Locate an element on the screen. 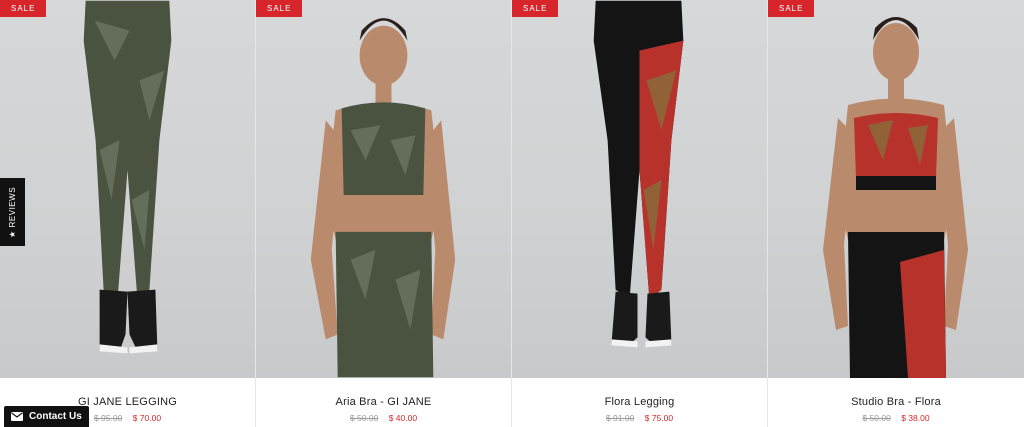 The width and height of the screenshot is (1024, 427). product-info: Flora Legging $ 91.00 $ 75.00 is located at coordinates (639, 402).